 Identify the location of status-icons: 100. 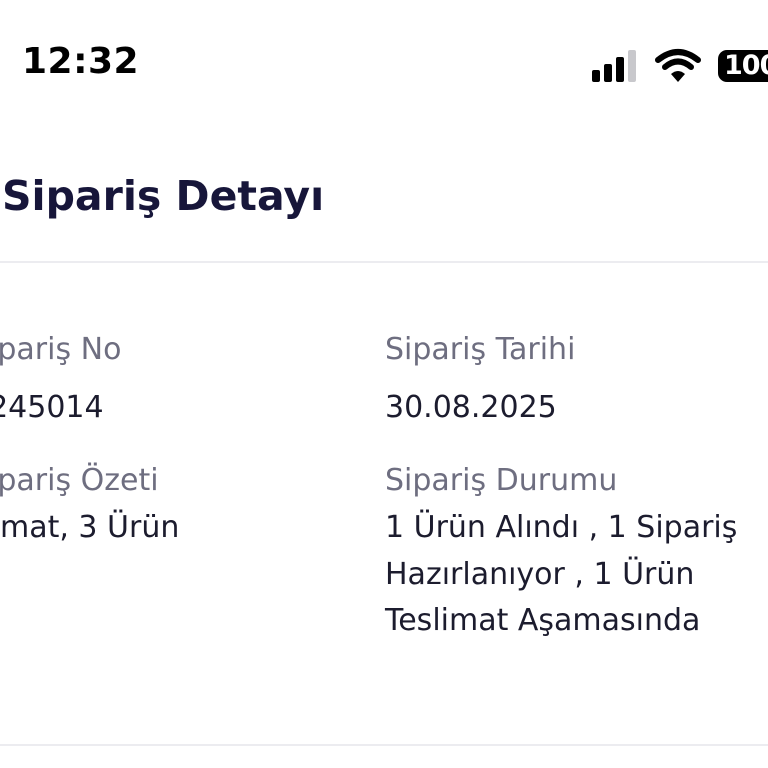
(678, 66).